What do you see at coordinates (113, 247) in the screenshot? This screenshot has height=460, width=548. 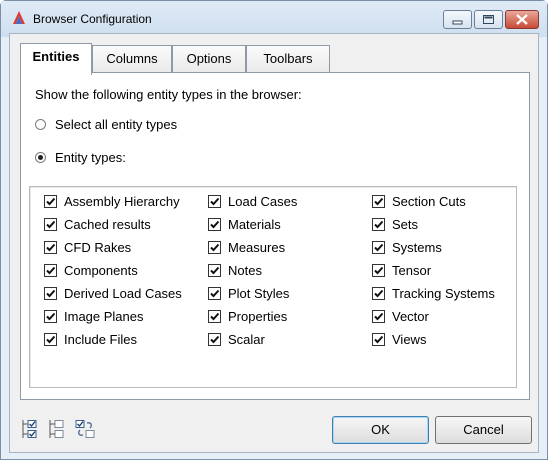 I see `entity-checkbox-row: CFD Rakes` at bounding box center [113, 247].